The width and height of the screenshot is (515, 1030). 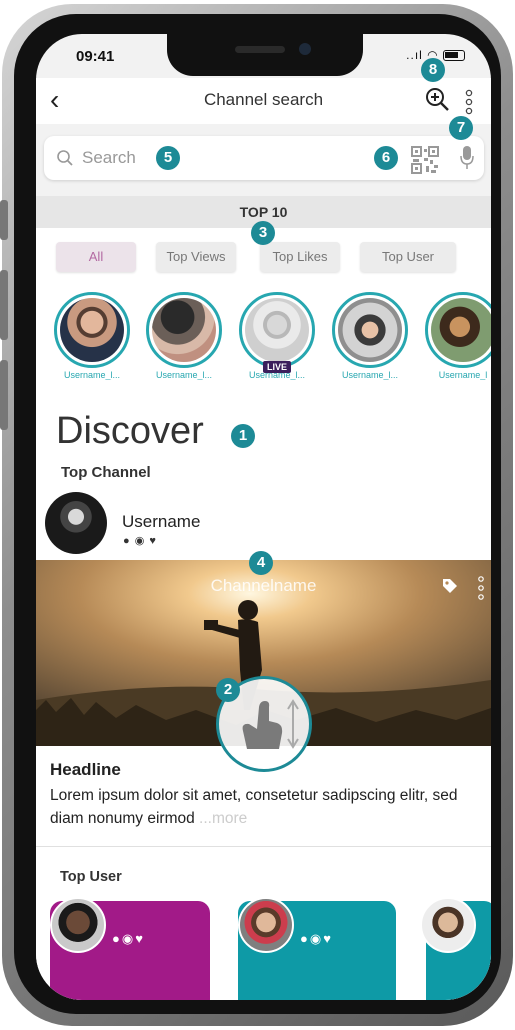 What do you see at coordinates (300, 257) in the screenshot?
I see `filter-top-likes: Top Likes` at bounding box center [300, 257].